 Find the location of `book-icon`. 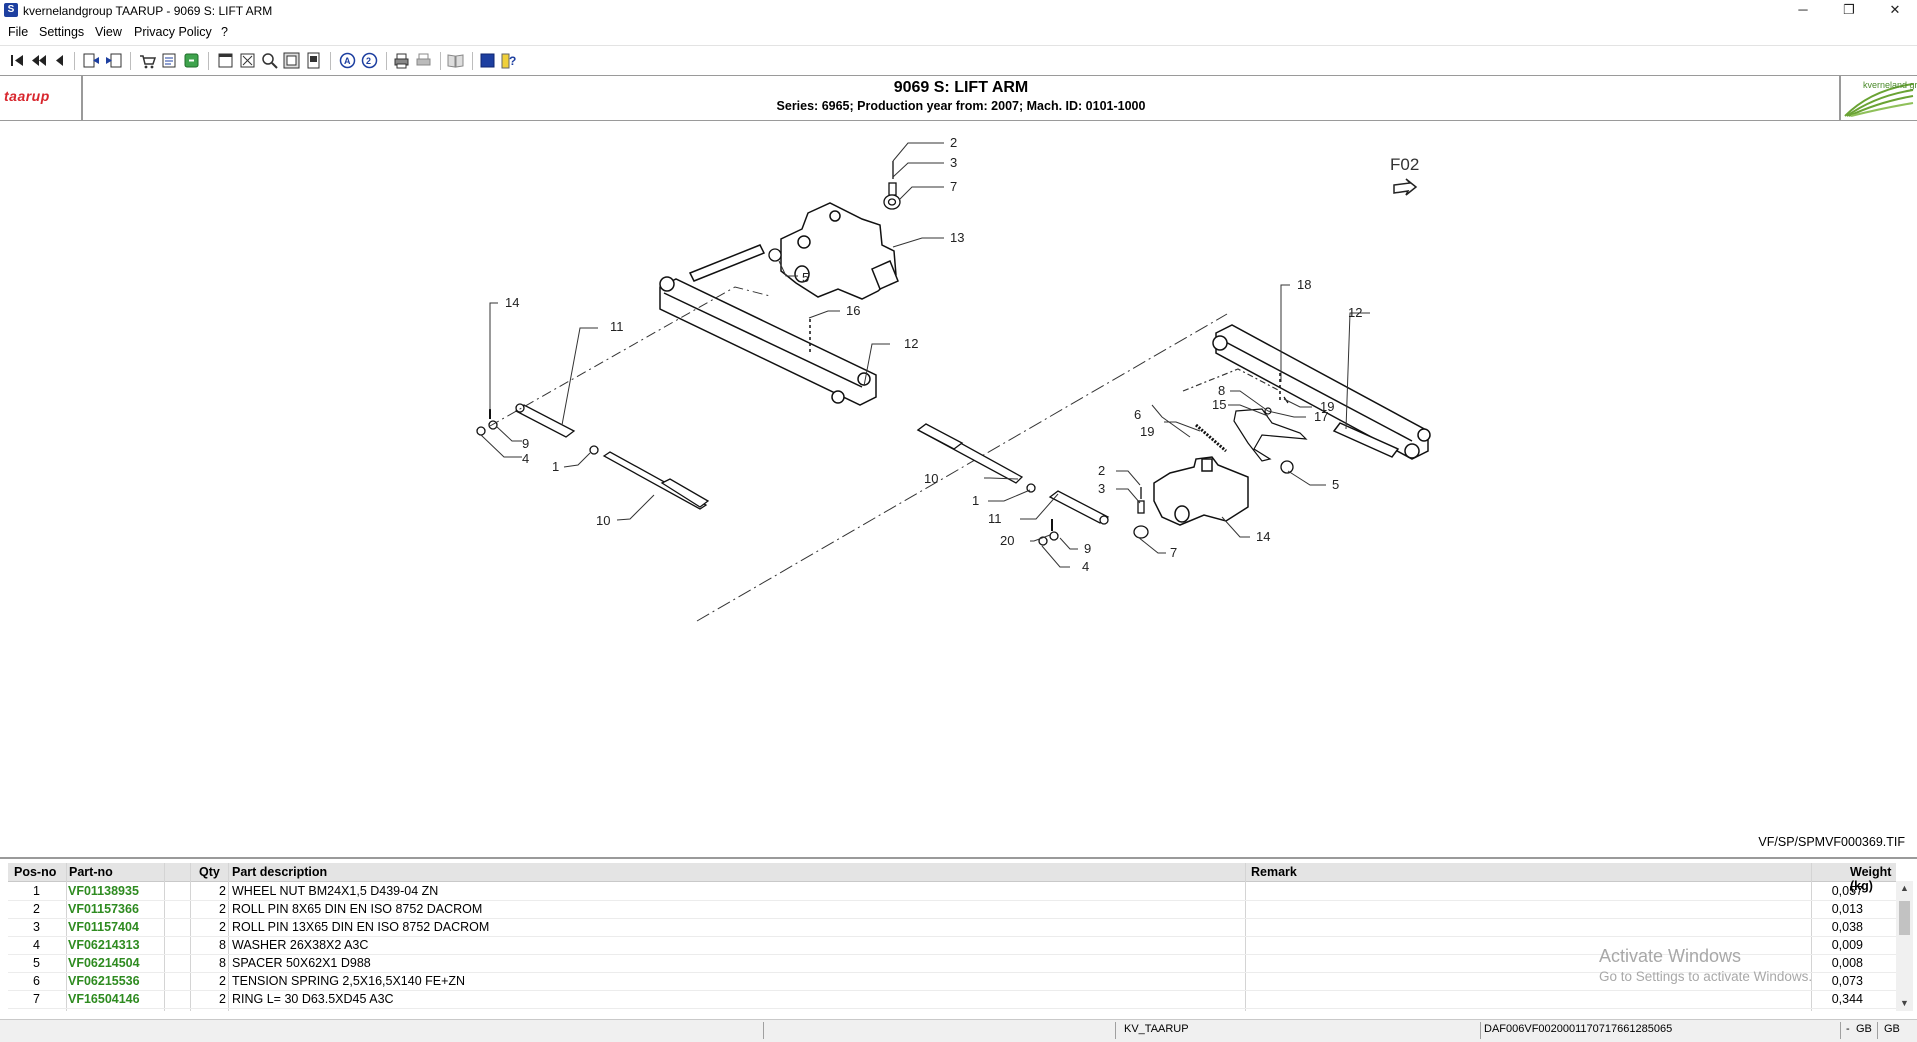

book-icon is located at coordinates (455, 60).